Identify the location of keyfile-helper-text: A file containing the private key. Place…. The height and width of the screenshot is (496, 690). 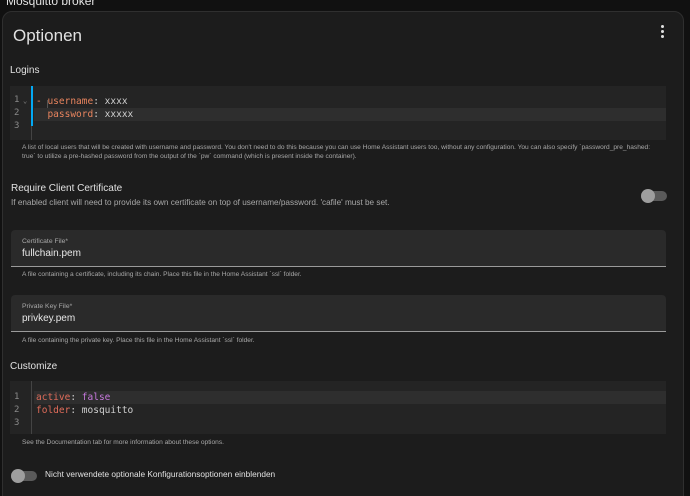
(138, 340).